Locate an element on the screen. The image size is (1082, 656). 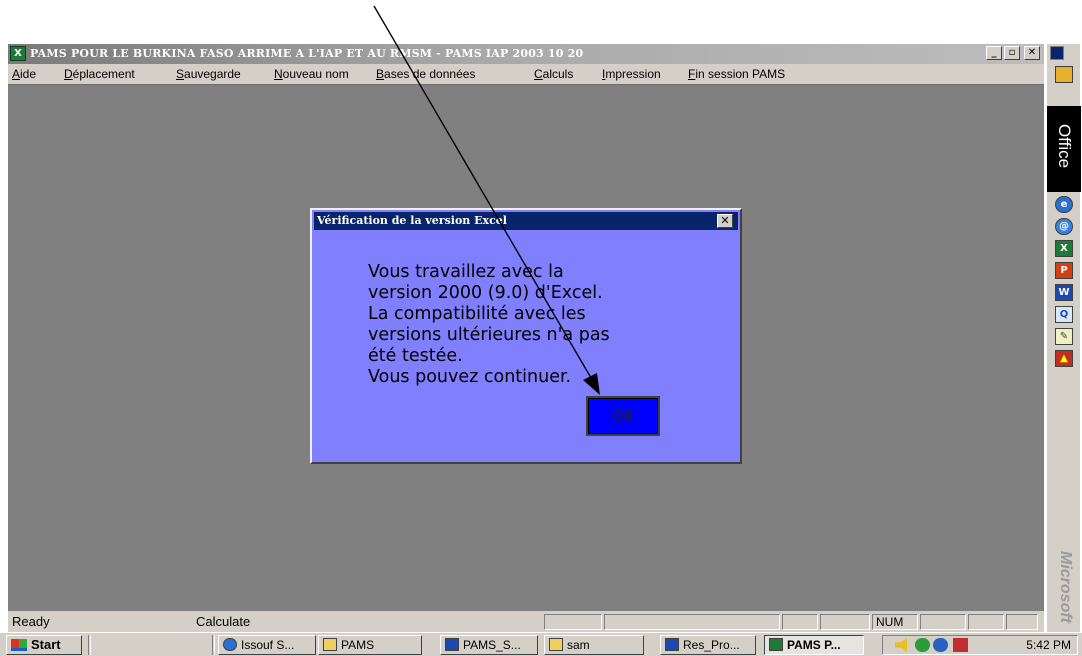
close-button: ✕ is located at coordinates (1032, 53).